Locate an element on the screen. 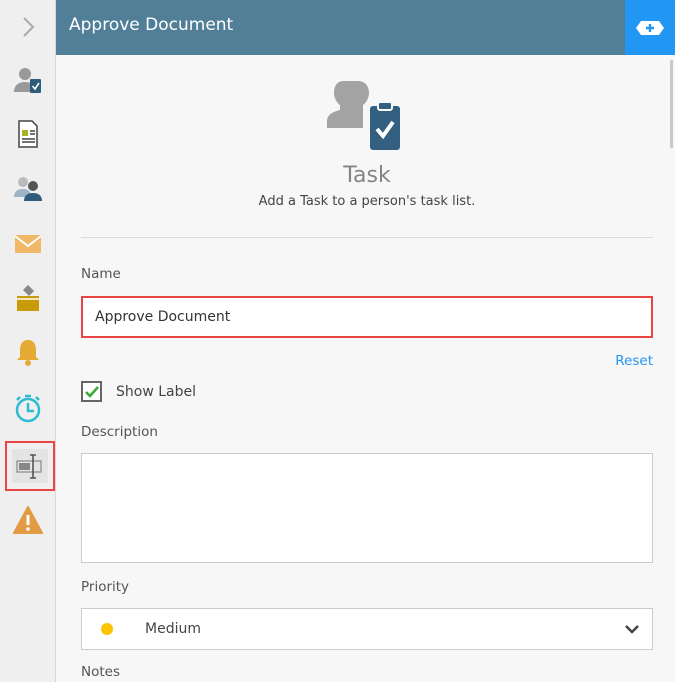 The width and height of the screenshot is (675, 682). document-icon is located at coordinates (28, 134).